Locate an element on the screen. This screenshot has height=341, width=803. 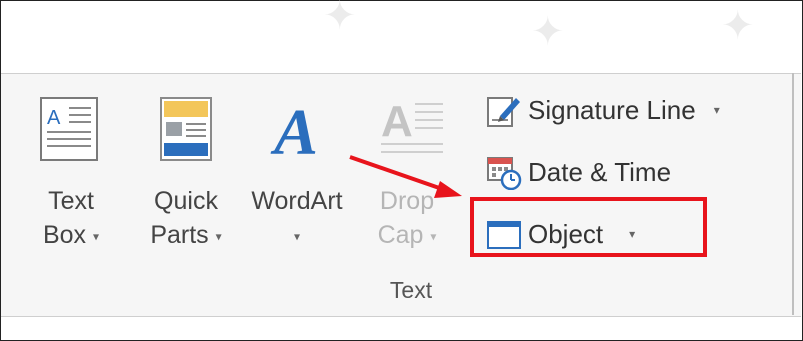
annotation-arrow is located at coordinates (405, 176).